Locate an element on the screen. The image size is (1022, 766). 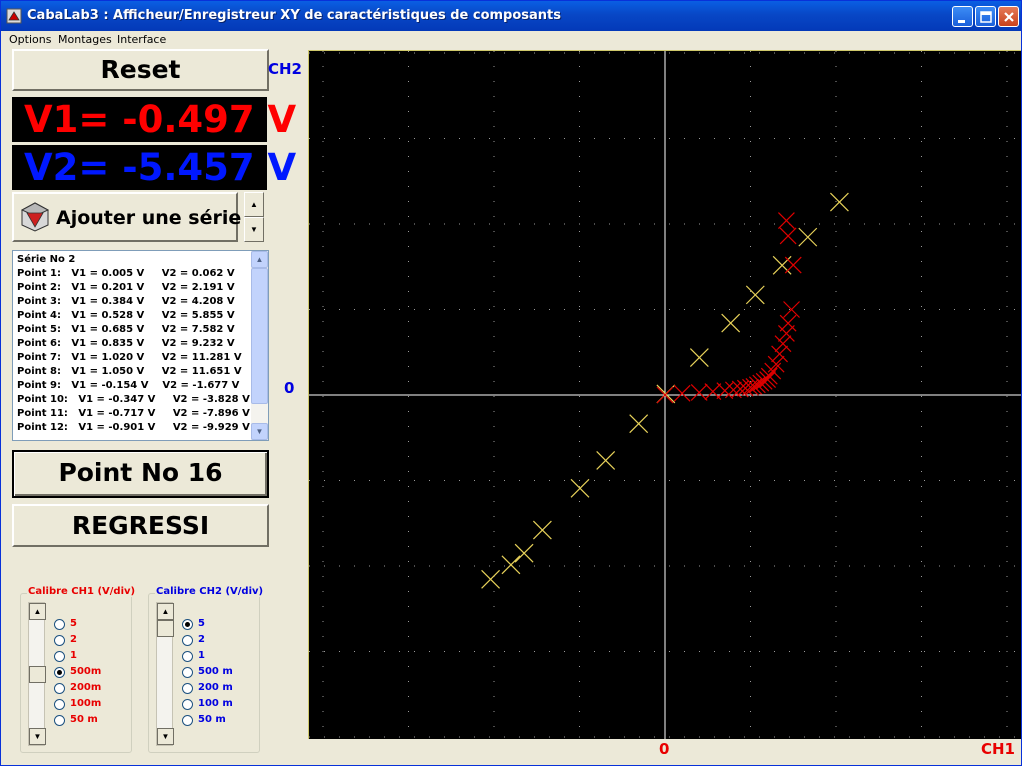
v1-readout: V1= -0.497 V is located at coordinates (154, 119).